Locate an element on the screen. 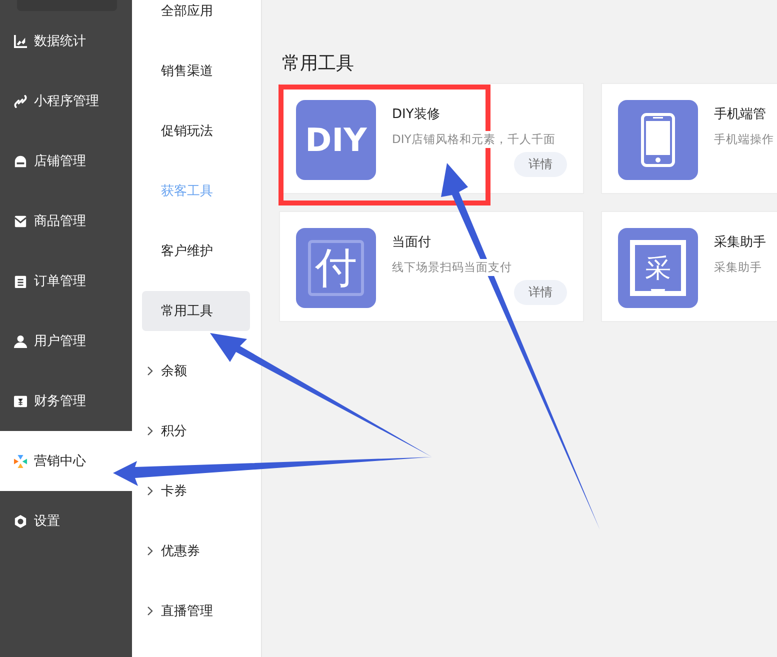  sidebar-item: 用户管理 is located at coordinates (66, 341).